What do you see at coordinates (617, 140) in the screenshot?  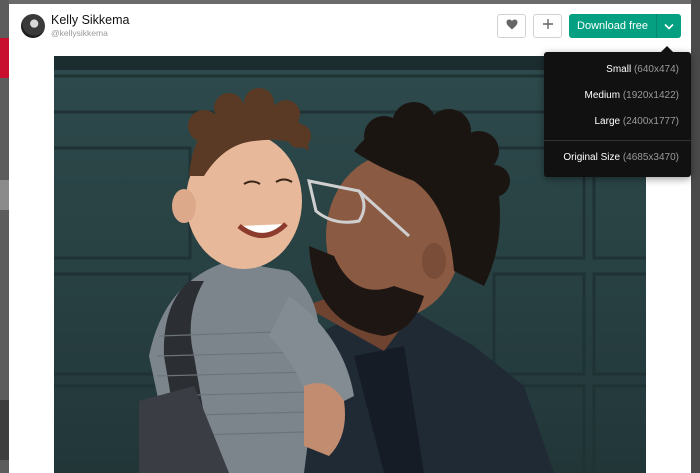 I see `menu-divider` at bounding box center [617, 140].